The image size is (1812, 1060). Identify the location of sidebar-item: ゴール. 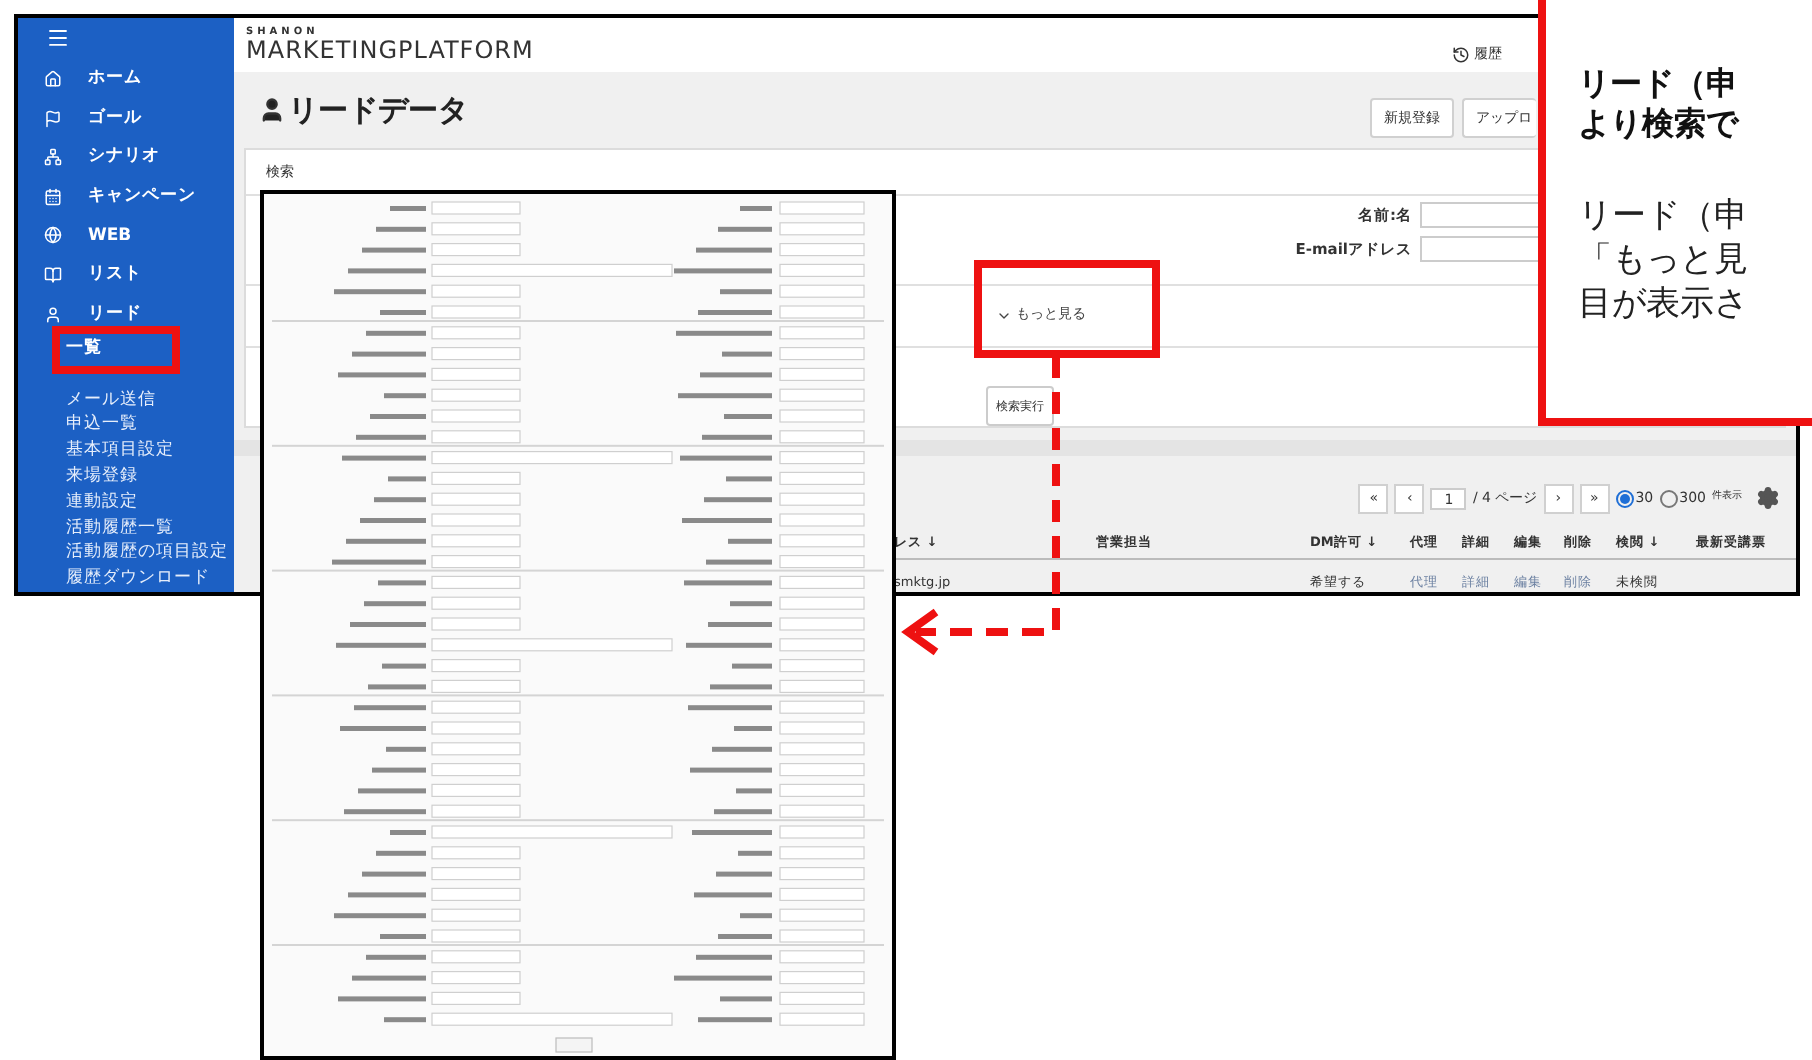
(115, 118).